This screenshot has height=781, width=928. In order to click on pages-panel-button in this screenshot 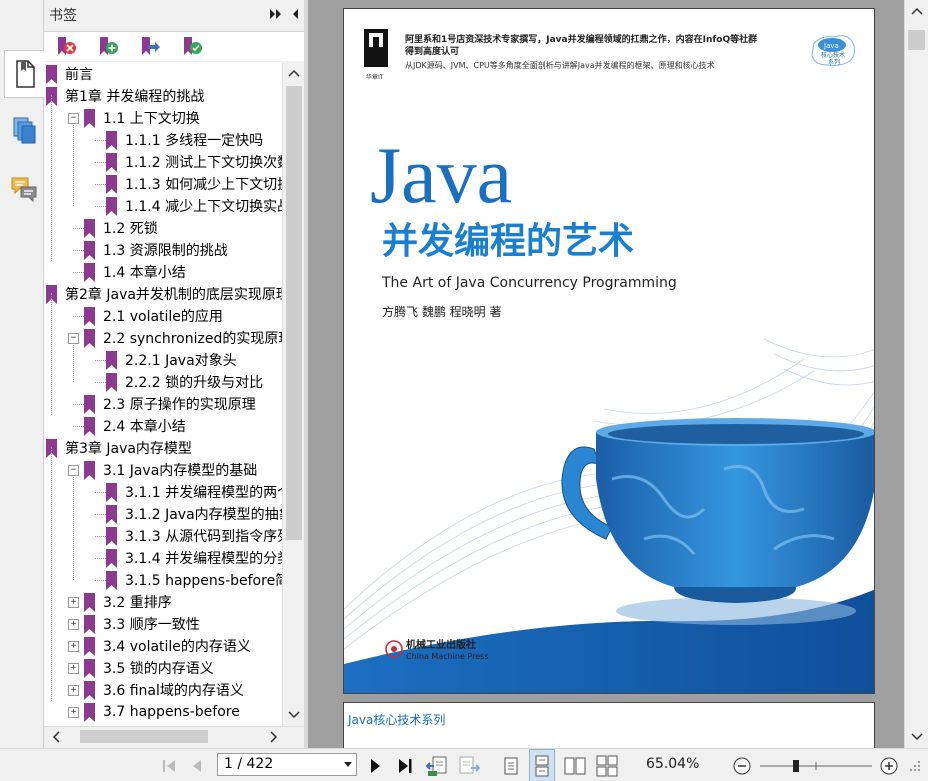, I will do `click(24, 130)`.